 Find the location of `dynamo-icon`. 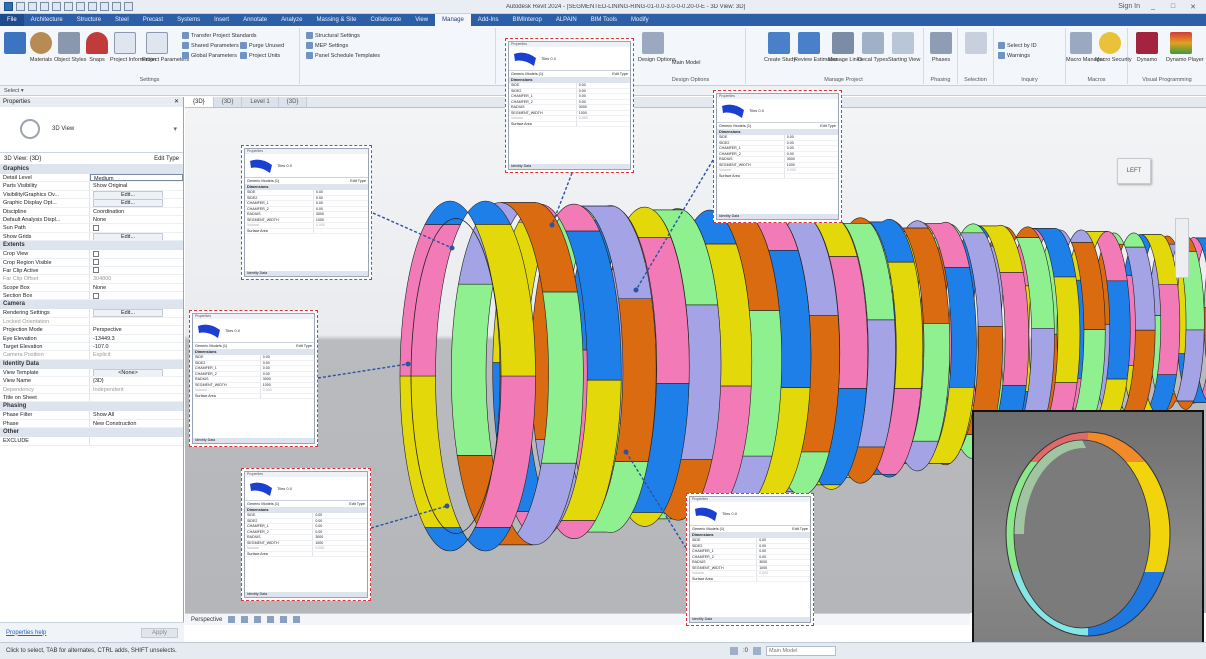

dynamo-icon is located at coordinates (1147, 43).